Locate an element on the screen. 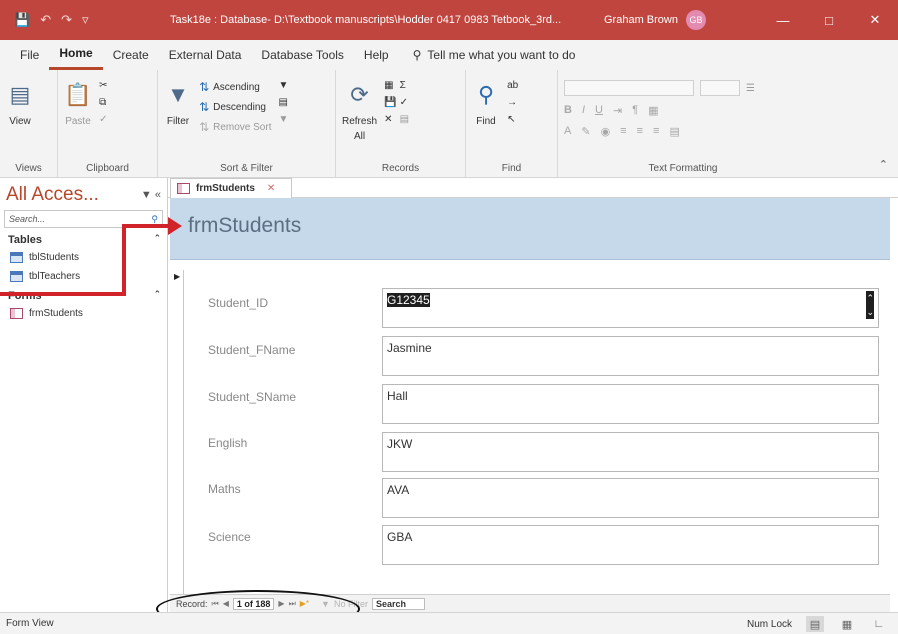 The height and width of the screenshot is (634, 898). field-input-maths: AVA is located at coordinates (630, 498).